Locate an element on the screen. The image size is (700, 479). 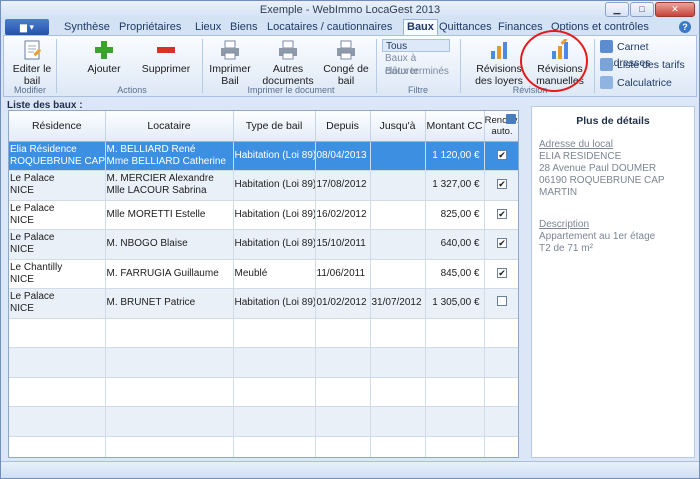
col-residence: Résidence is located at coordinates (57, 126).